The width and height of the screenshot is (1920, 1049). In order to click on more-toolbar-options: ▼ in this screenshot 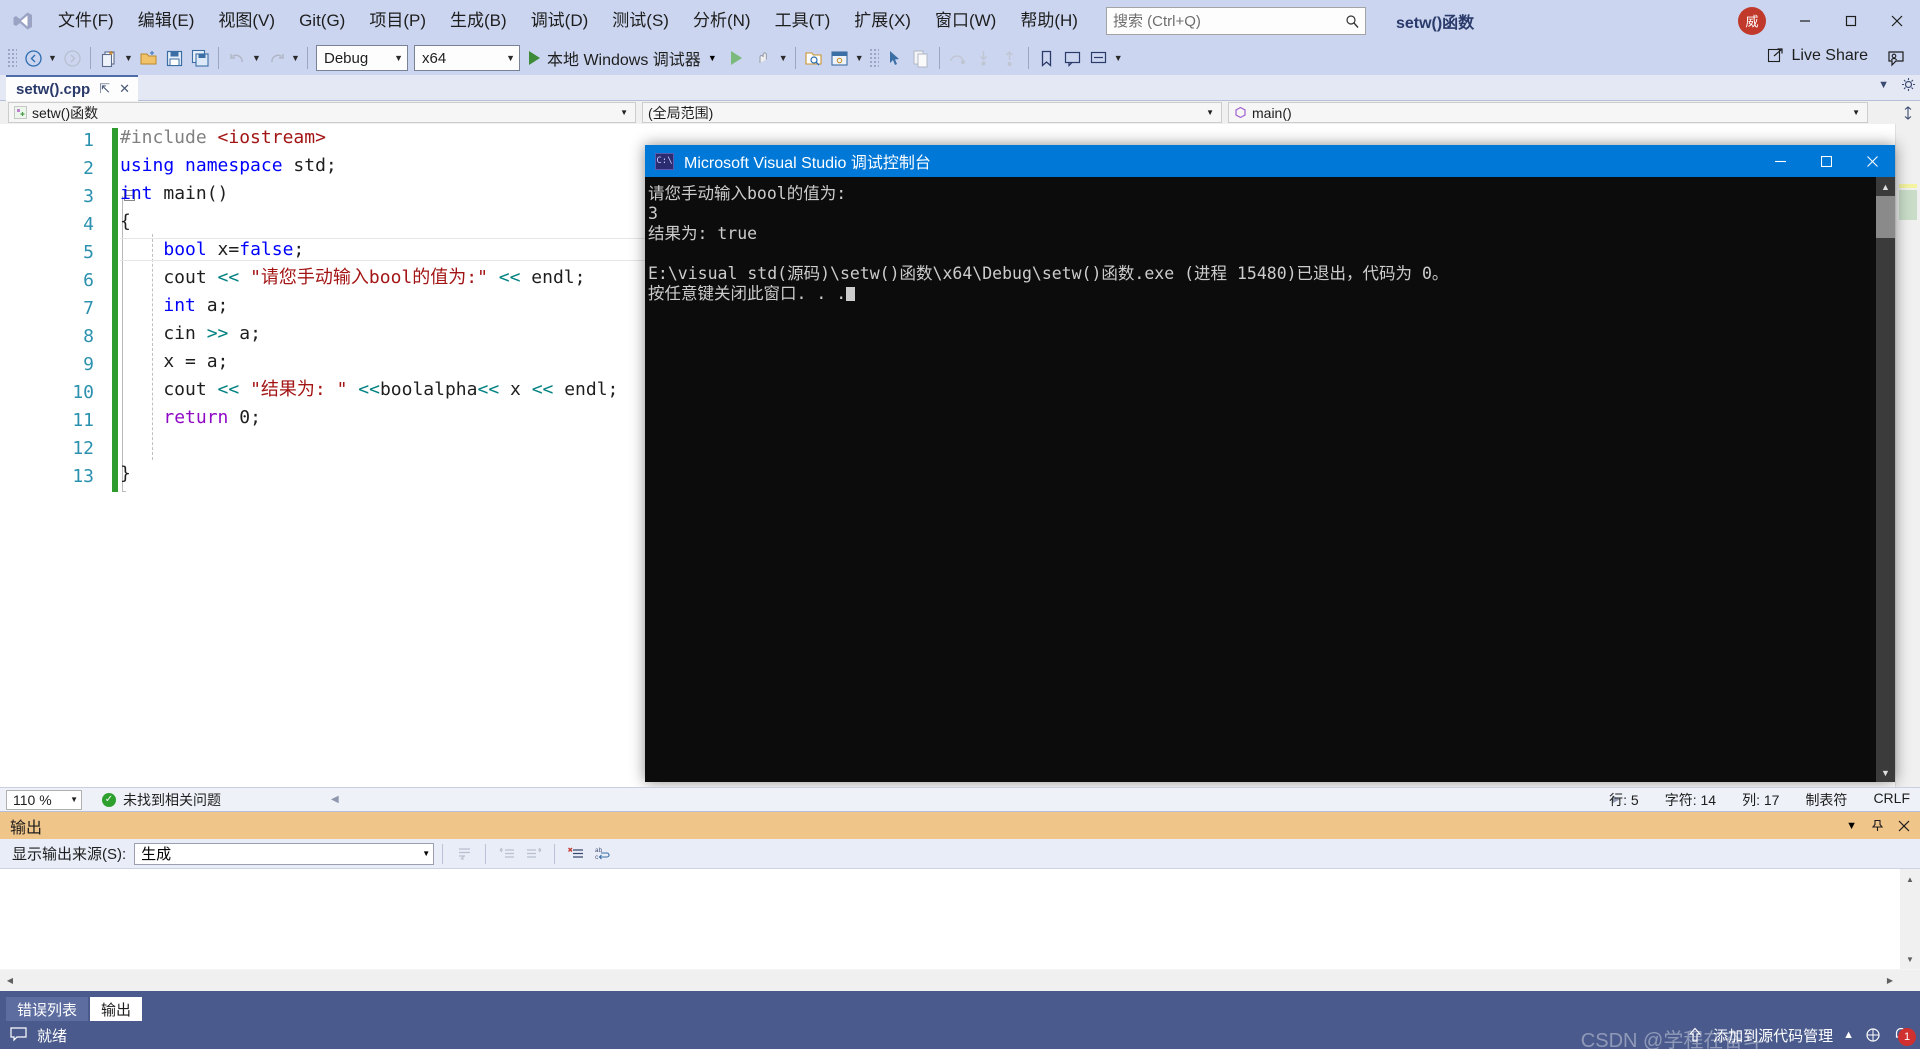, I will do `click(1118, 58)`.